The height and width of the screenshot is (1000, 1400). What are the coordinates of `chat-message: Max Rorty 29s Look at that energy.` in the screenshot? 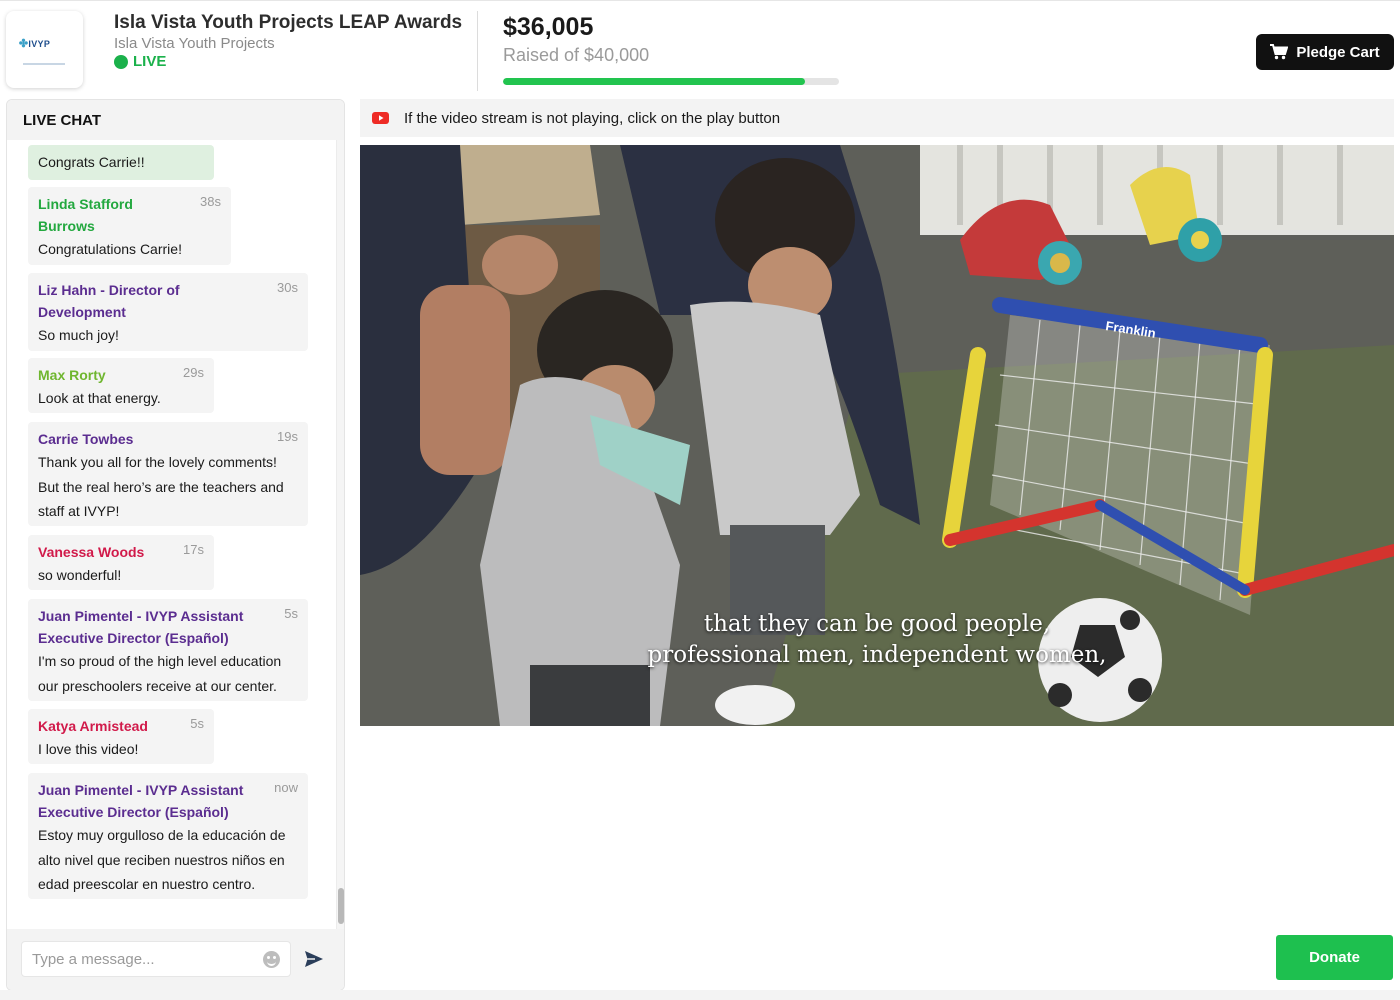 It's located at (121, 385).